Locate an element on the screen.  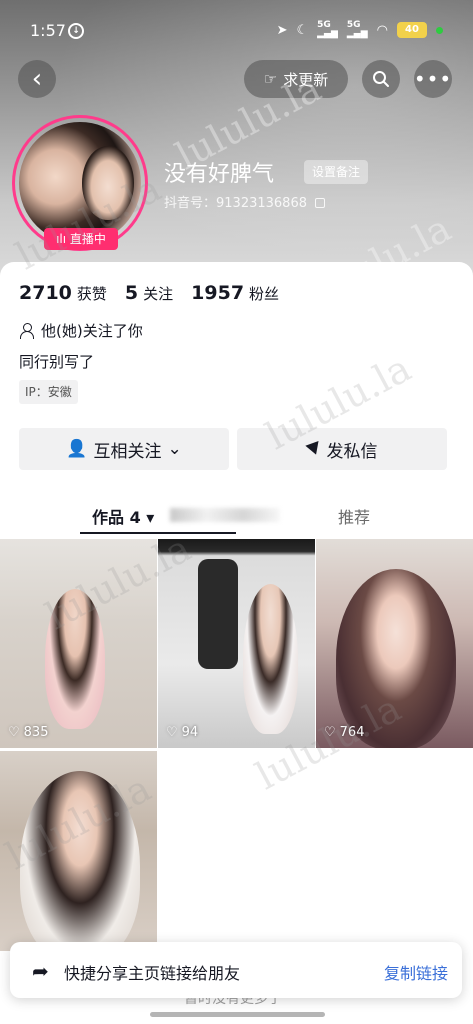
stat-label: 粉丝 is located at coordinates (264, 294).